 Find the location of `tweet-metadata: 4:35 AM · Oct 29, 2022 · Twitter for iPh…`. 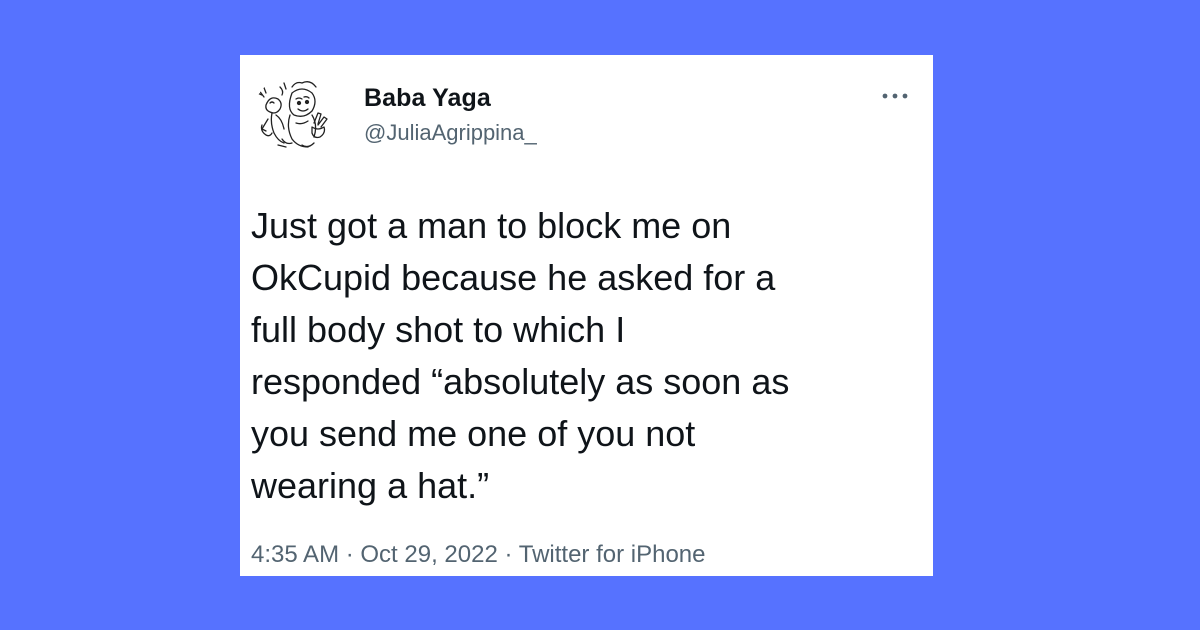

tweet-metadata: 4:35 AM · Oct 29, 2022 · Twitter for iPh… is located at coordinates (478, 555).